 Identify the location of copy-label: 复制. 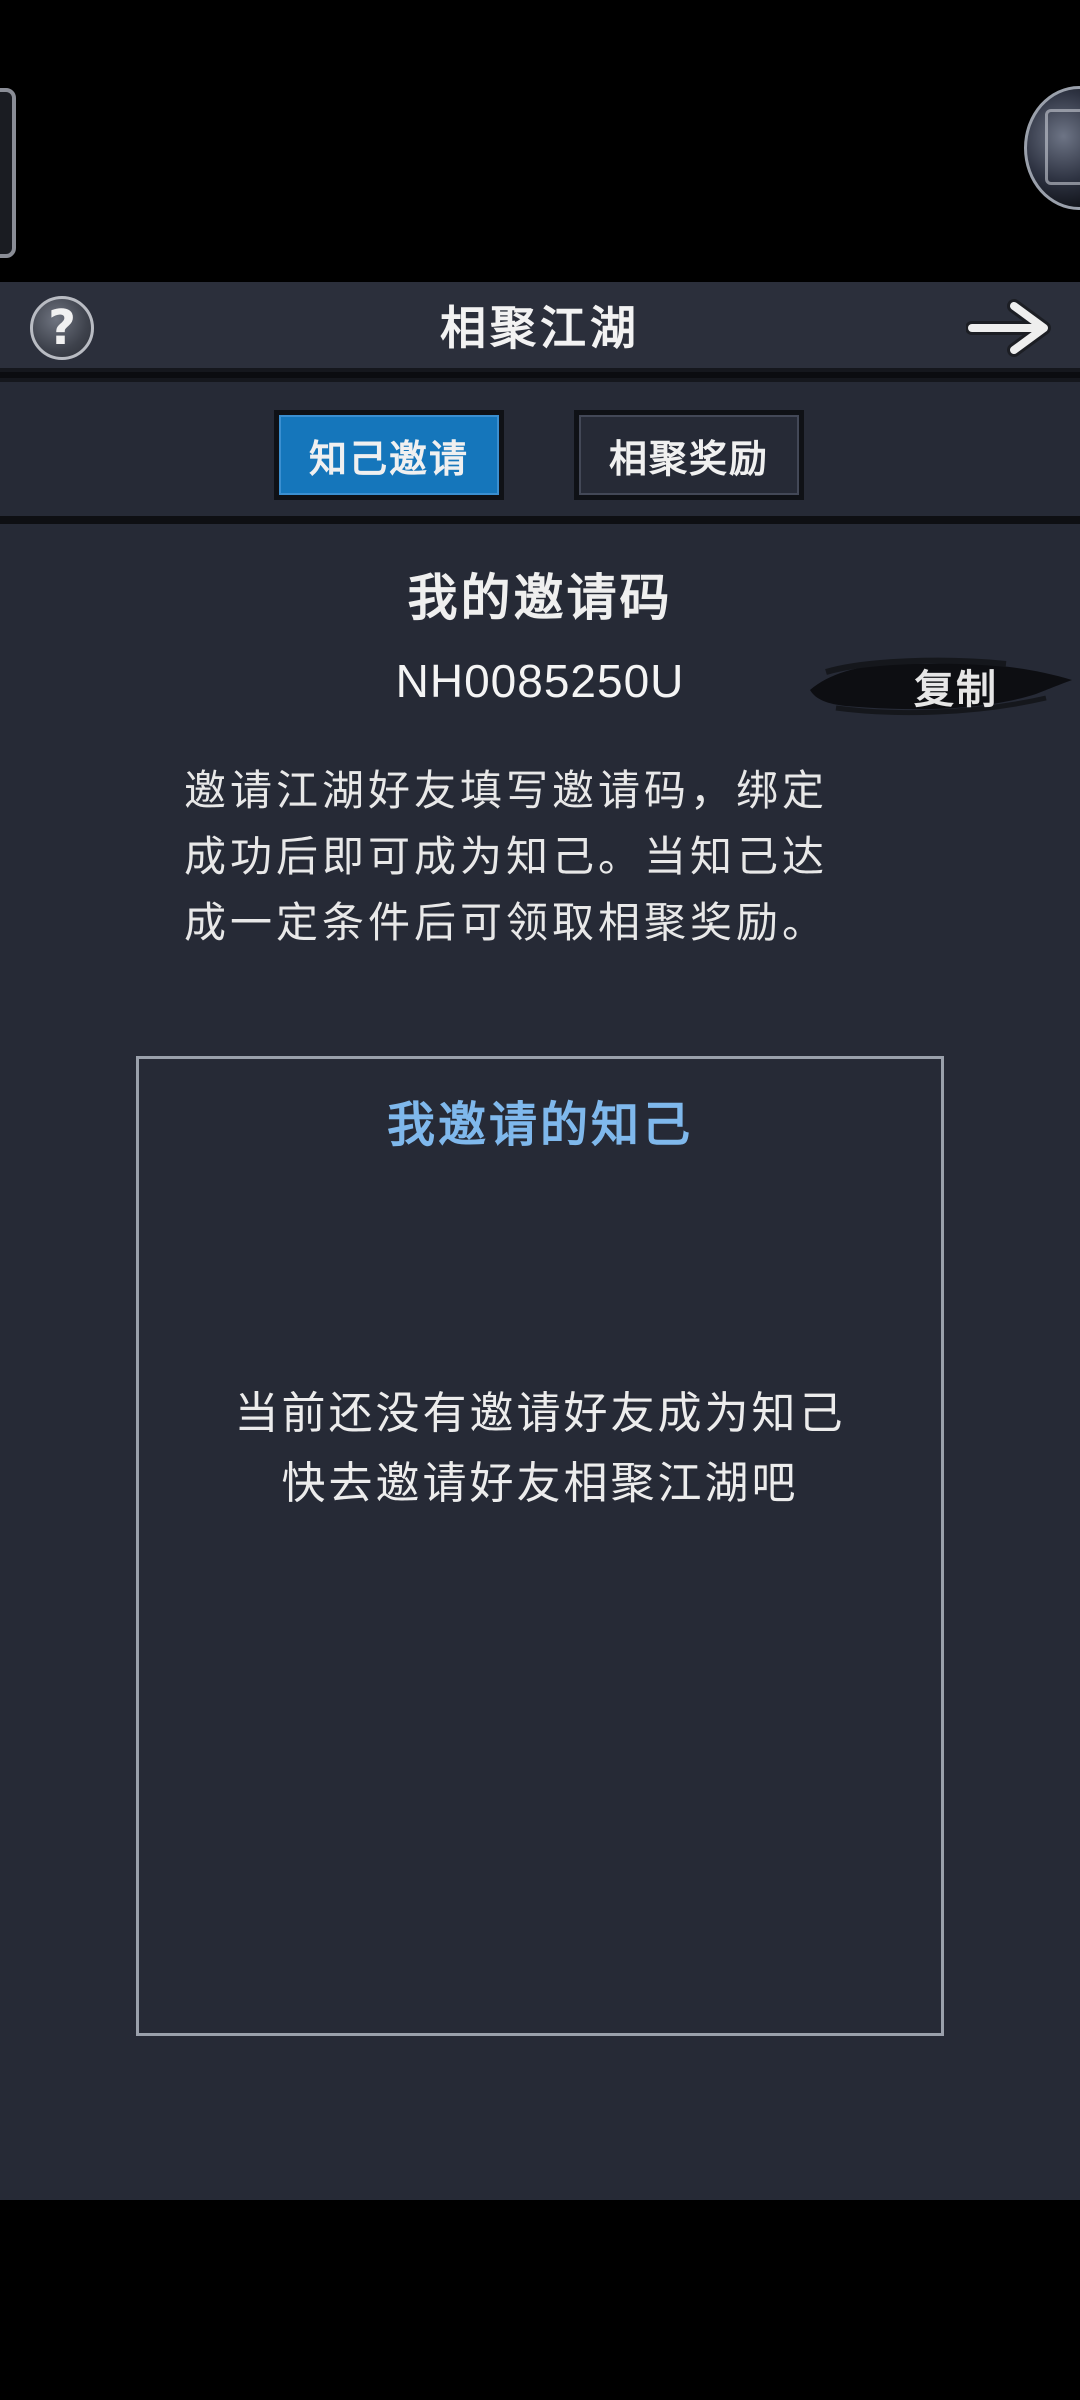
(956, 689).